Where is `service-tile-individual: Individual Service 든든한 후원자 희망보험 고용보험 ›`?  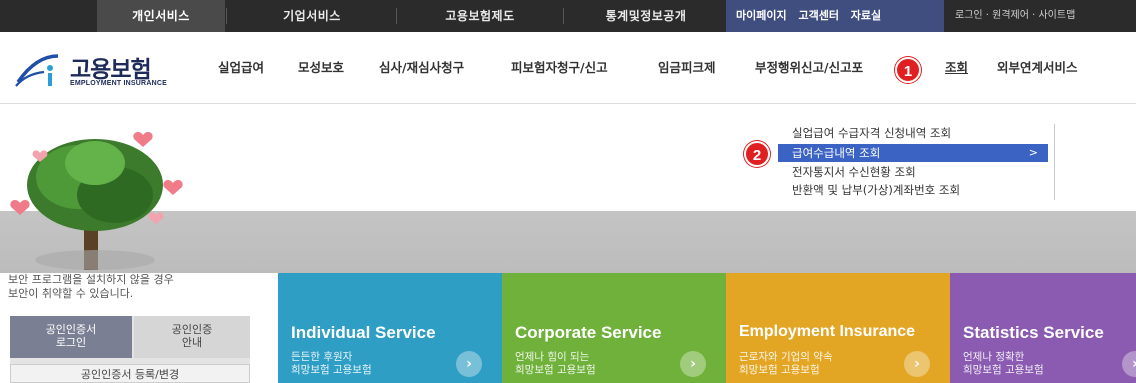
service-tile-individual: Individual Service 든든한 후원자 희망보험 고용보험 › is located at coordinates (390, 328).